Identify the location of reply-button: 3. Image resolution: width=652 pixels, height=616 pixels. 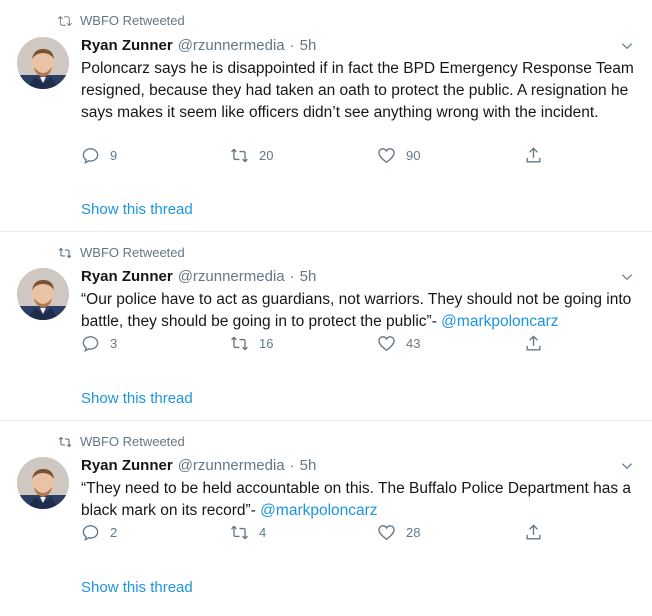
(99, 343).